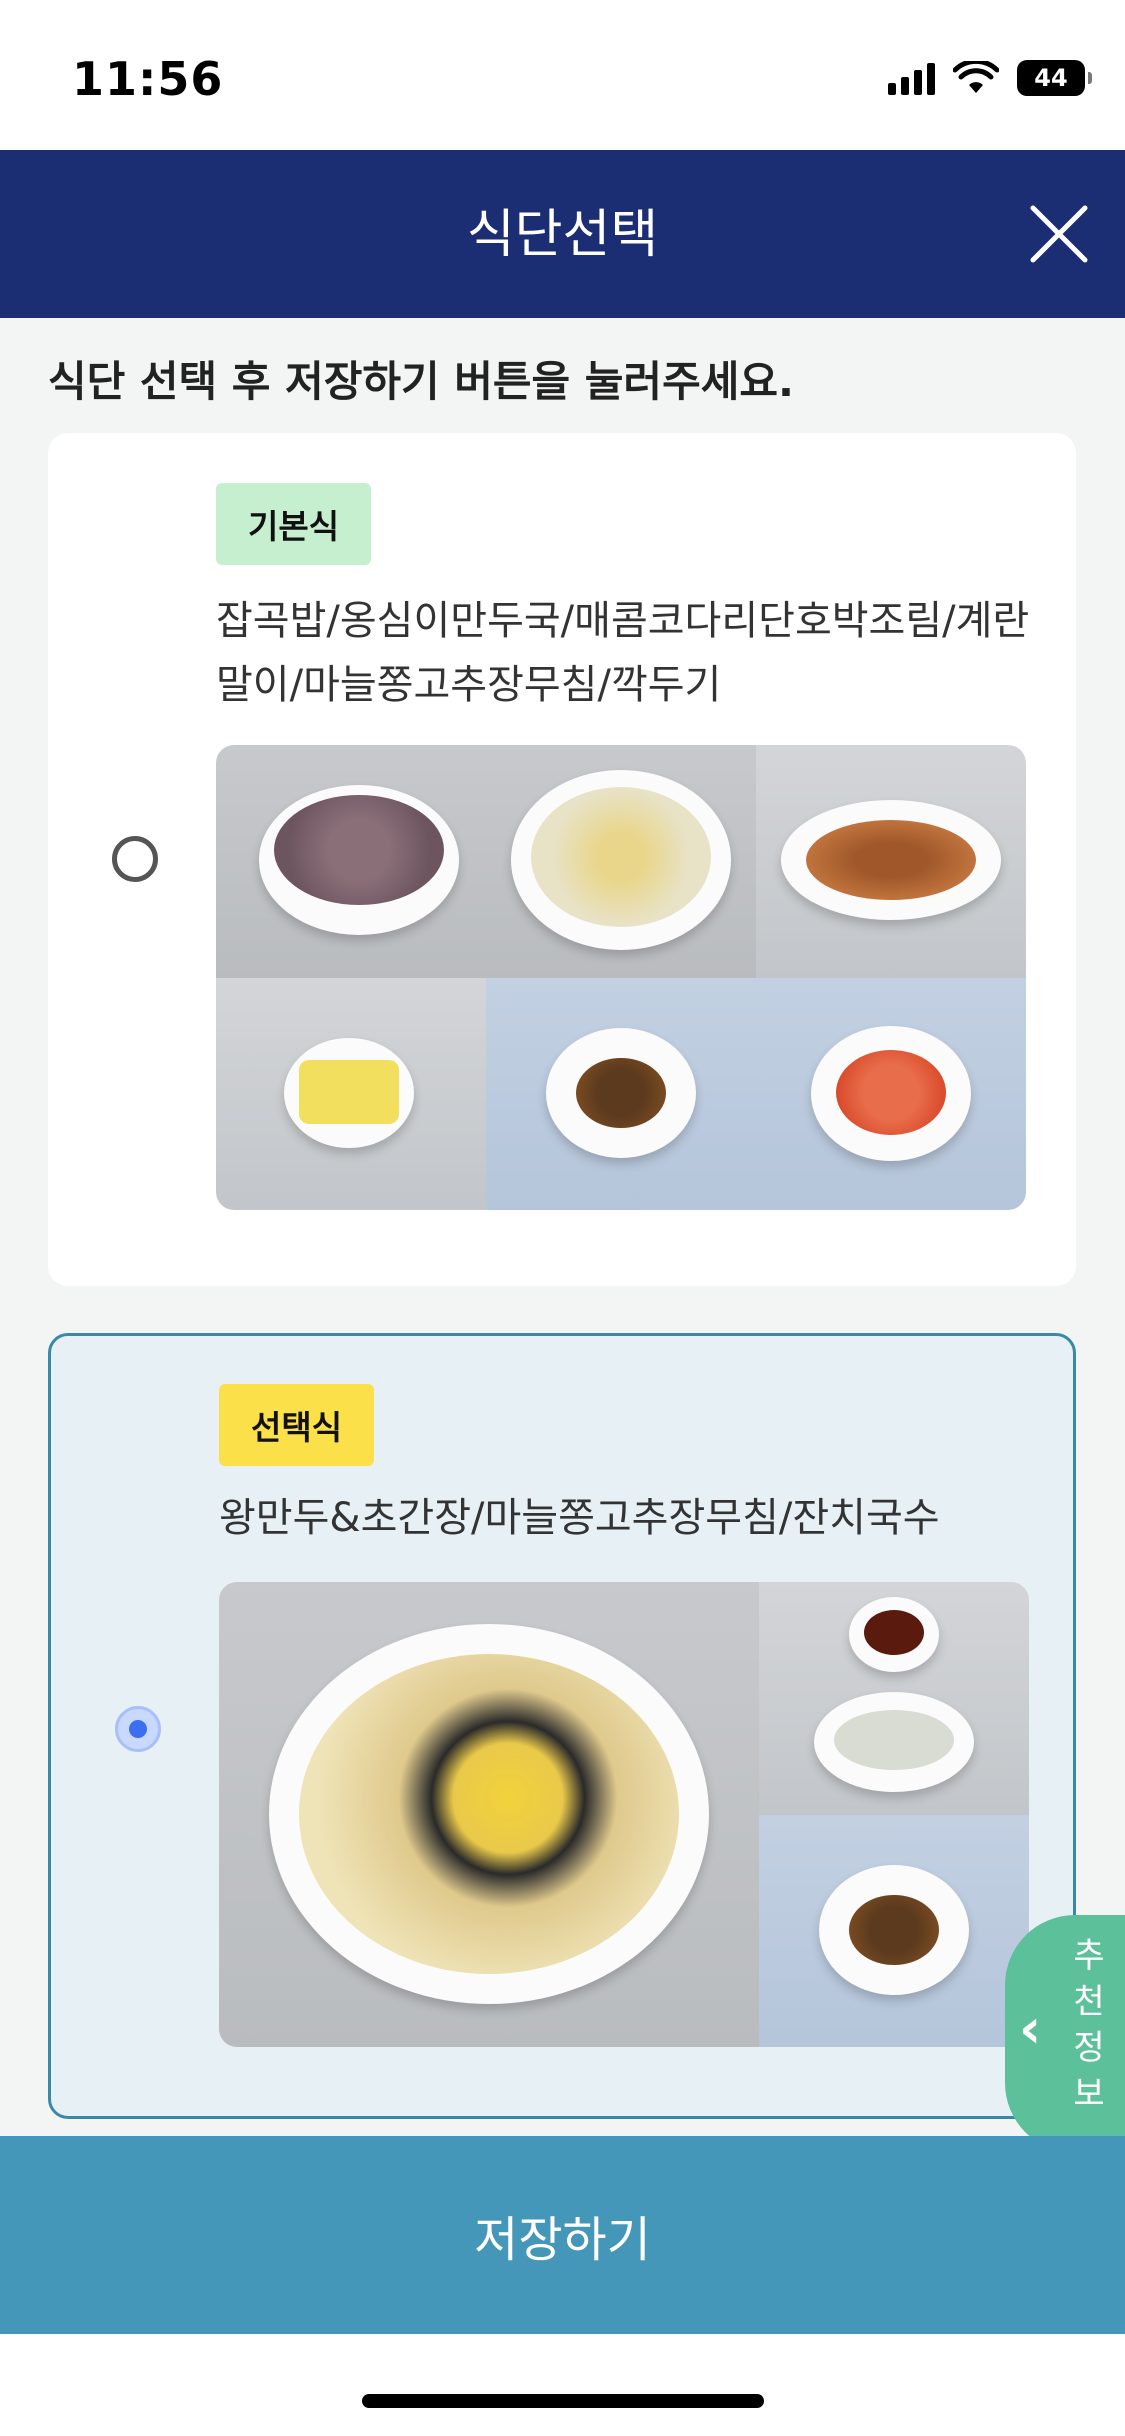 The width and height of the screenshot is (1125, 2436). Describe the element at coordinates (911, 78) in the screenshot. I see `cellular-signal-icon` at that location.